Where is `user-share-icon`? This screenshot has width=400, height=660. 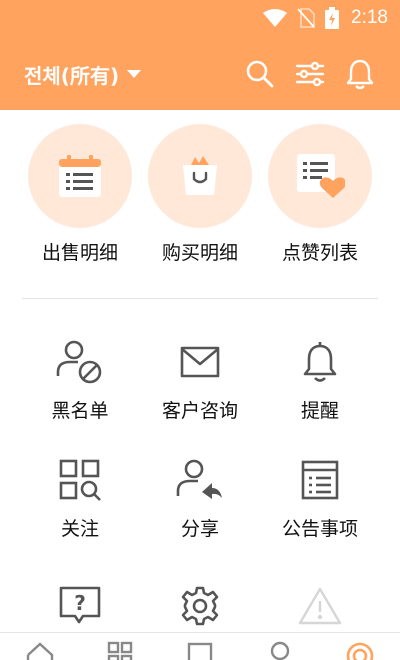 user-share-icon is located at coordinates (200, 480).